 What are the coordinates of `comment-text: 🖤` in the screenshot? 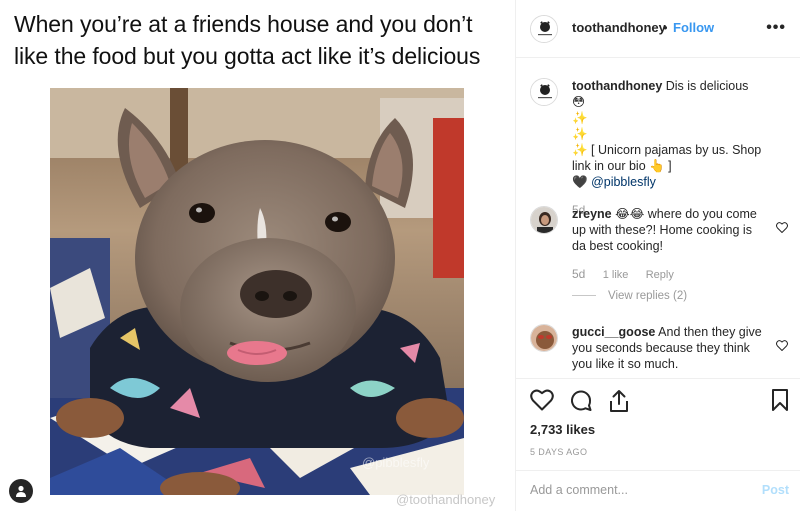 It's located at (580, 182).